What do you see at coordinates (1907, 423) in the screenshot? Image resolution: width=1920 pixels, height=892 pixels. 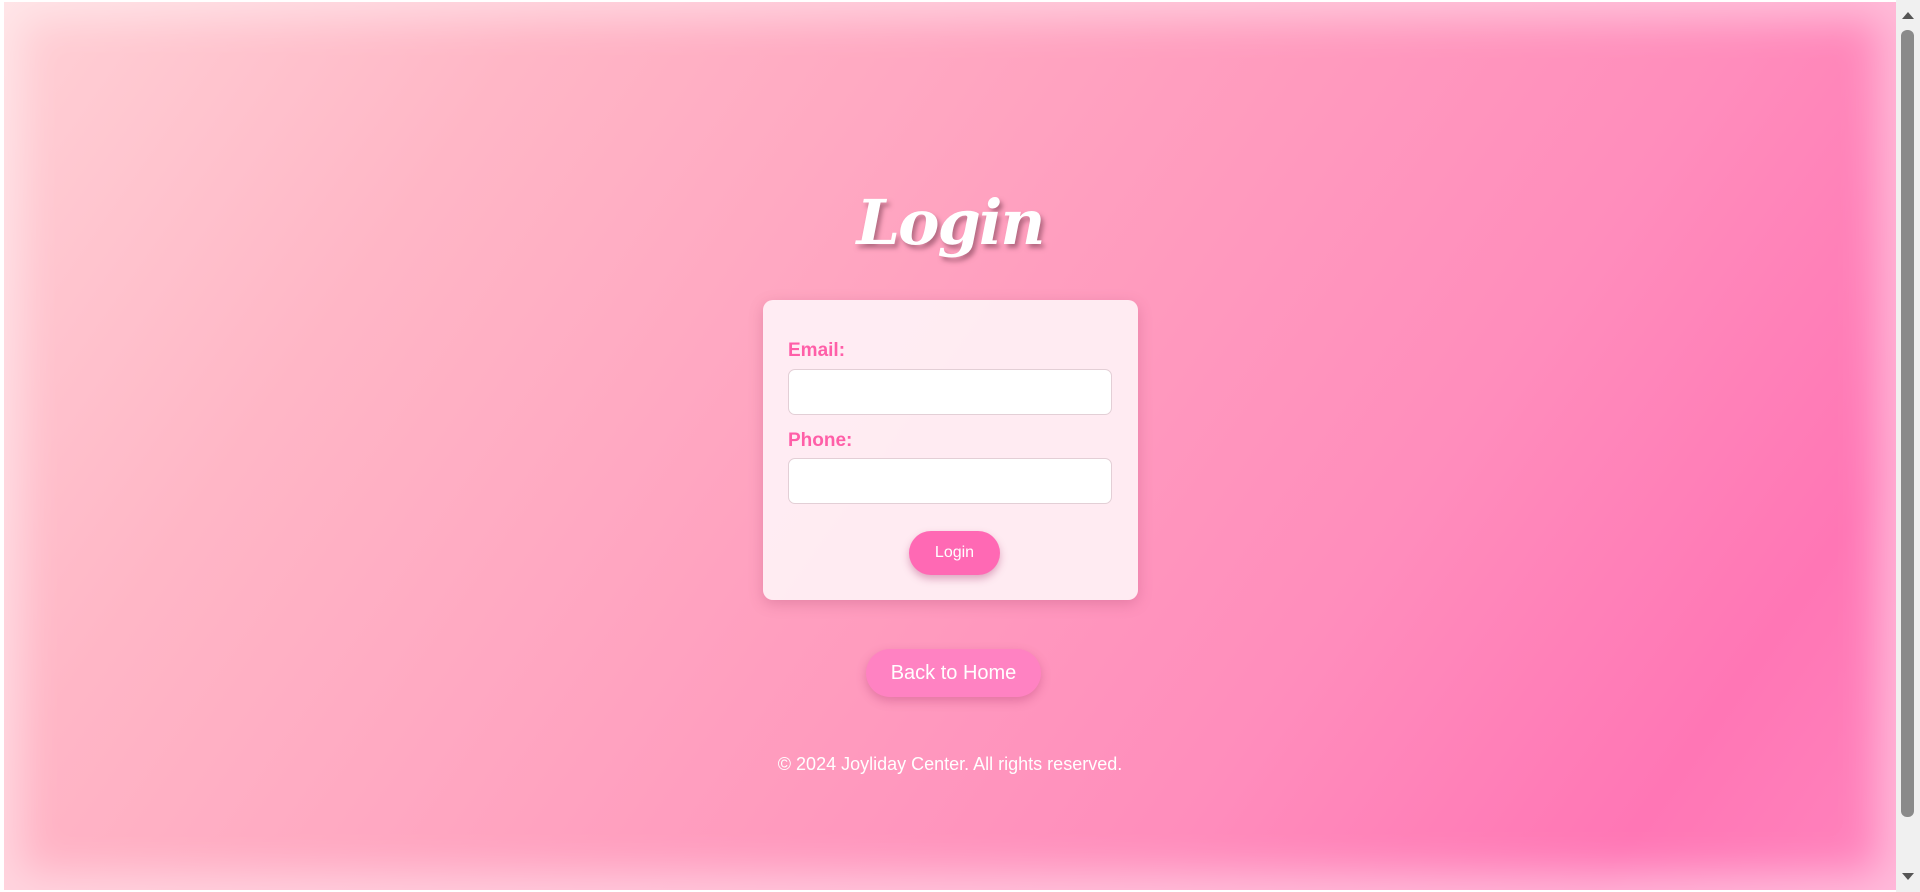 I see `scroll-thumb` at bounding box center [1907, 423].